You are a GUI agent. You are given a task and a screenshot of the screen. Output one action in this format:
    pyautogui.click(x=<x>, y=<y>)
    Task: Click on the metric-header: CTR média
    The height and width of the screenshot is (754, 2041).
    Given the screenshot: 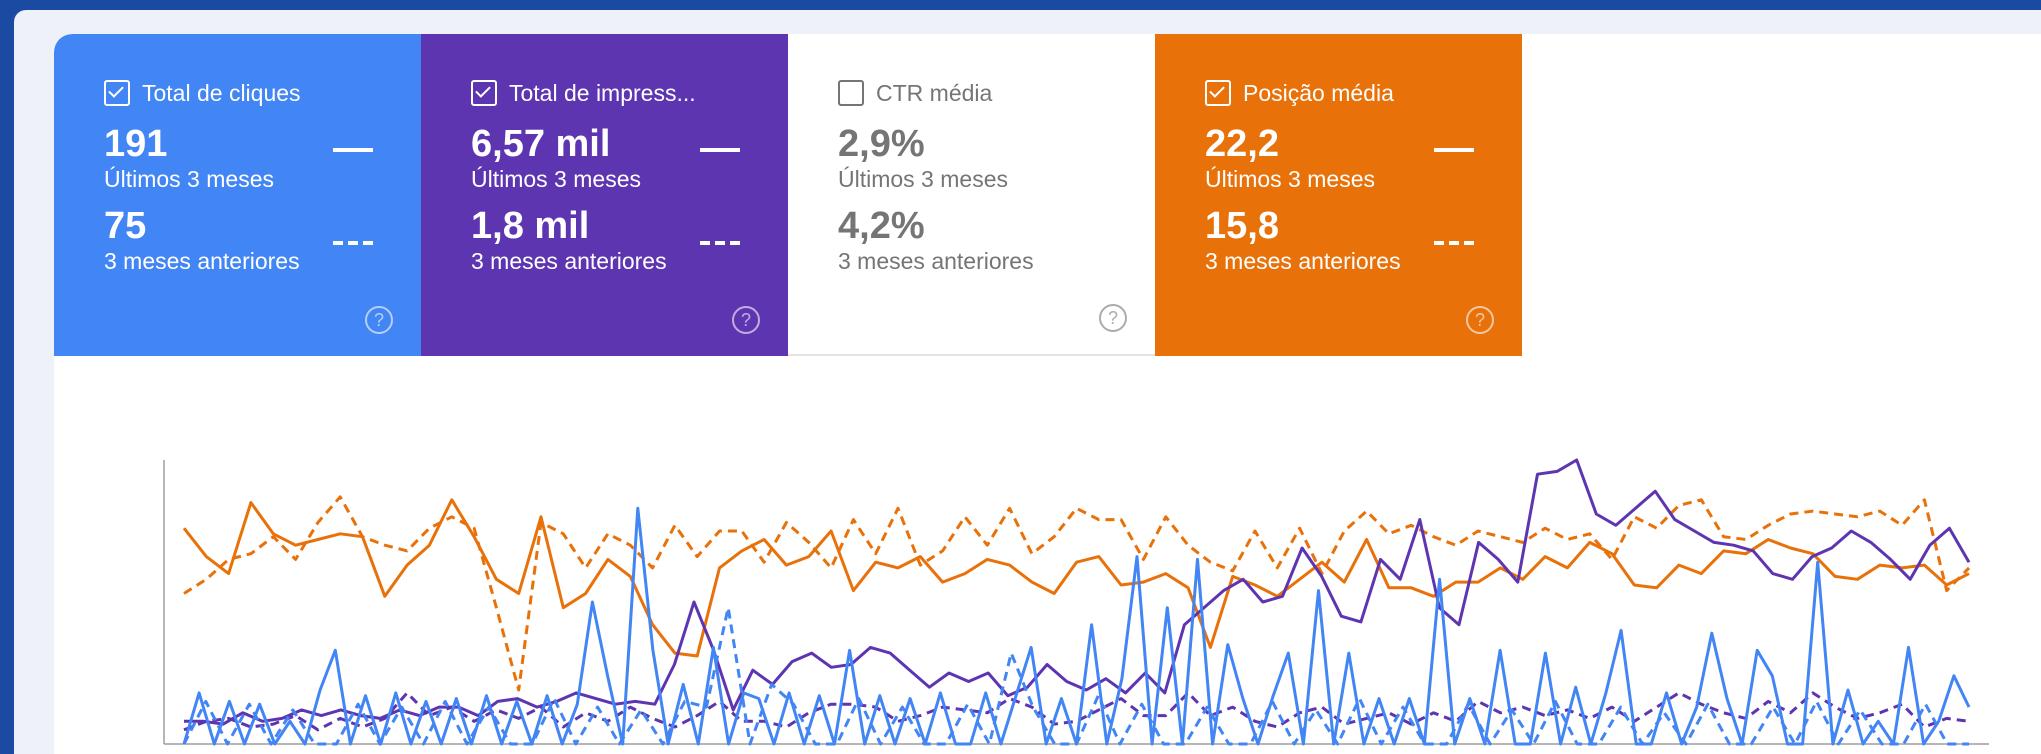 What is the action you would take?
    pyautogui.click(x=996, y=93)
    